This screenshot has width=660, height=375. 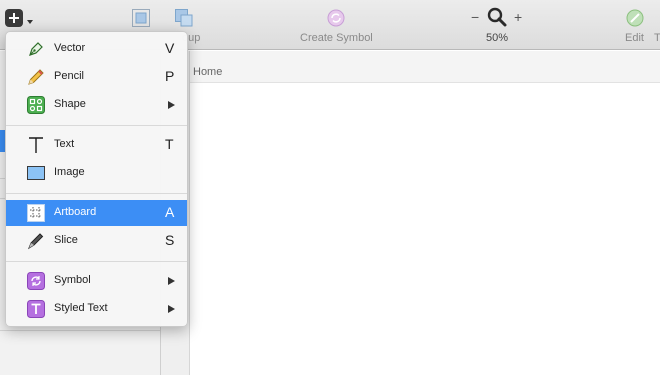 What do you see at coordinates (81, 308) in the screenshot?
I see `menu-item-label: Styled Text` at bounding box center [81, 308].